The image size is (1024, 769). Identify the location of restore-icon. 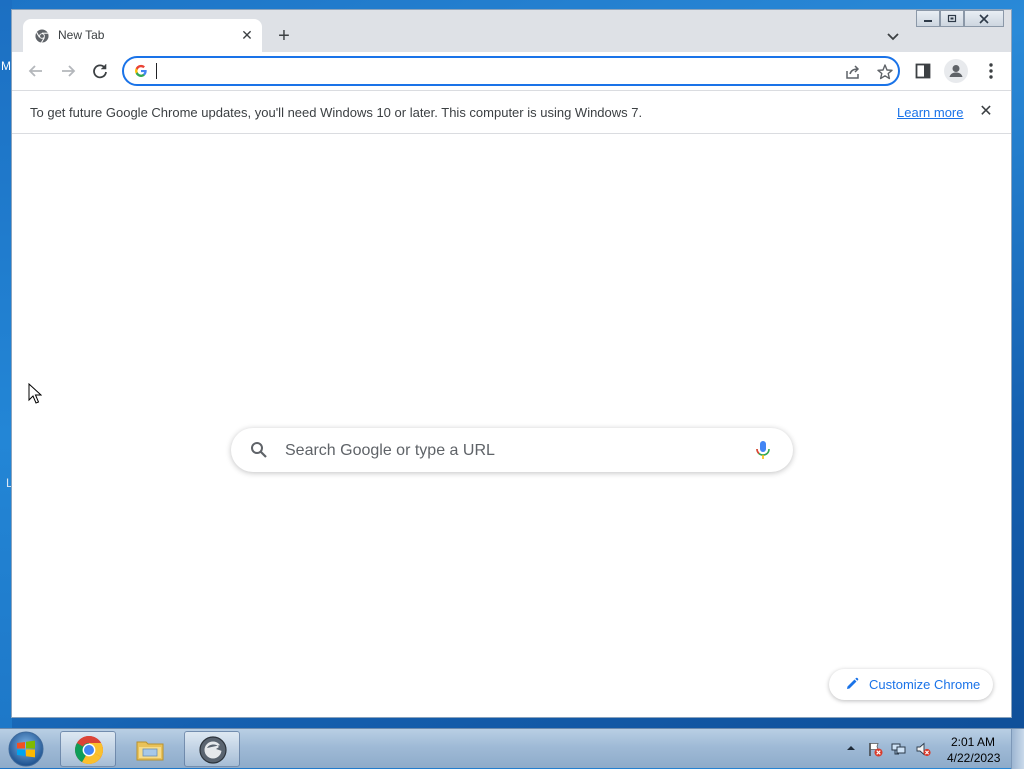
(952, 18).